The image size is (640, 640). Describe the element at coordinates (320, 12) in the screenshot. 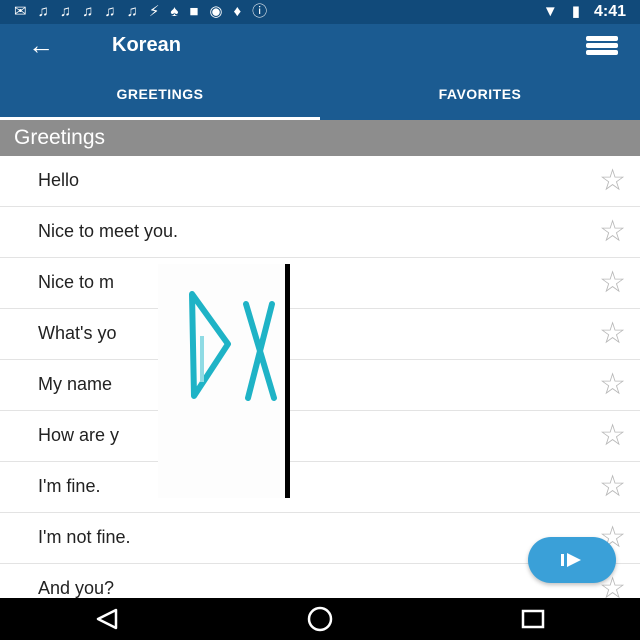

I see `status-bar: ✉ ♫ ♫ ♫ ♫ ♫ ⚡ ♠ ■ ◉ ♦ ⓘ ▼ ▮ 4:41` at that location.